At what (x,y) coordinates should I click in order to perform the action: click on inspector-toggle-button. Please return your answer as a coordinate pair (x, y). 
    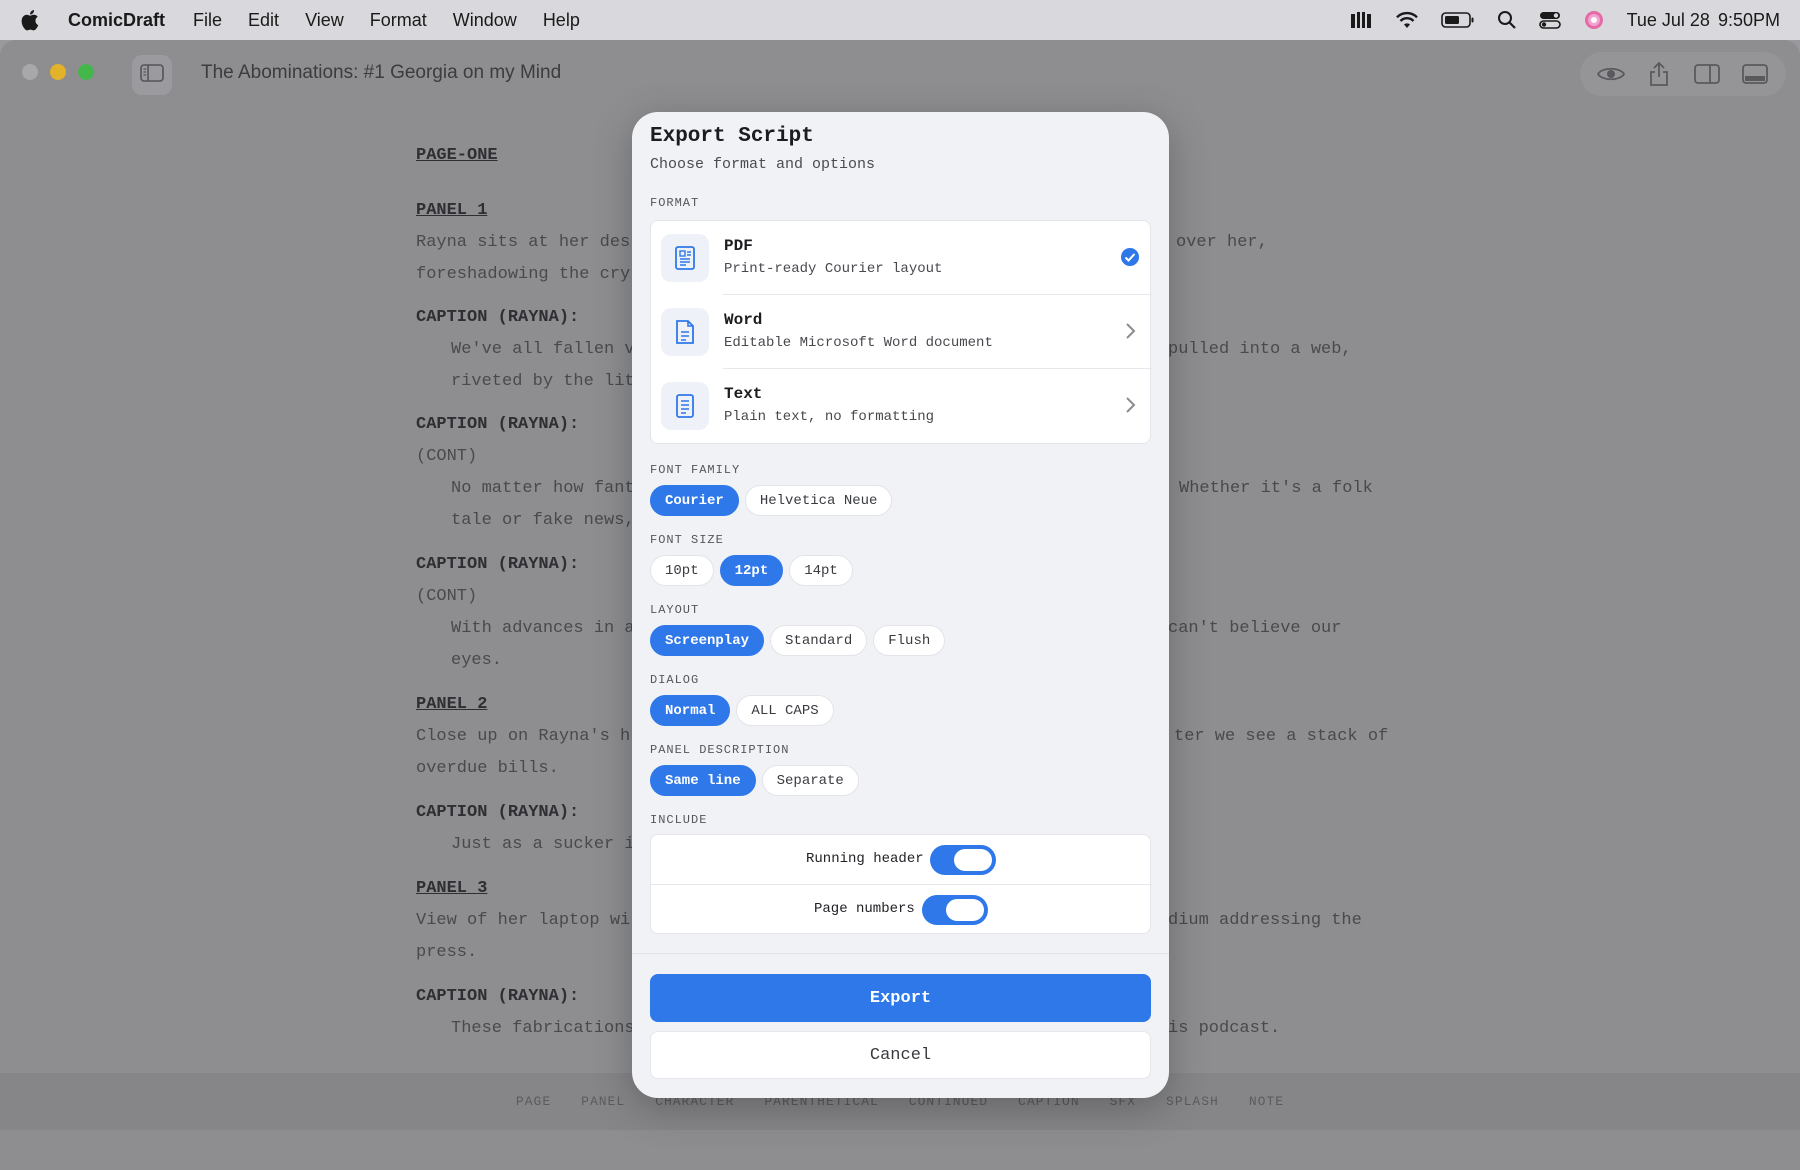
    Looking at the image, I should click on (1707, 74).